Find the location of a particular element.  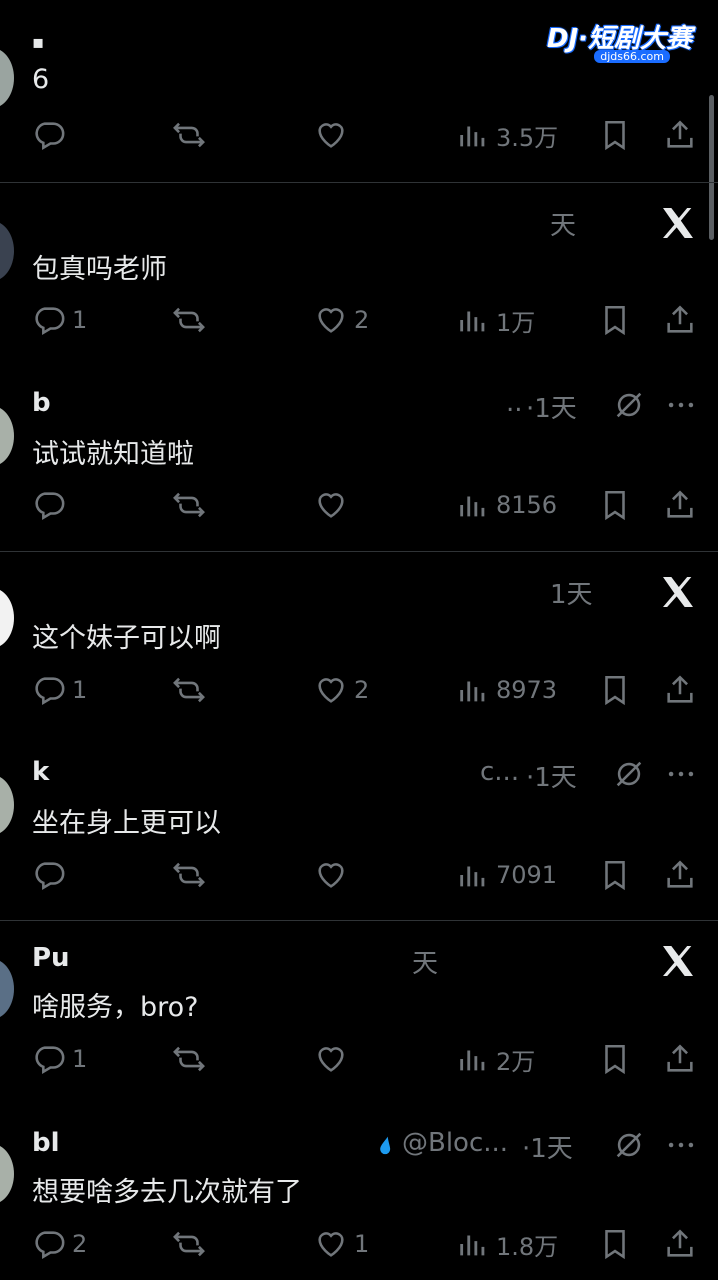

views-button: 1万 is located at coordinates (495, 320).